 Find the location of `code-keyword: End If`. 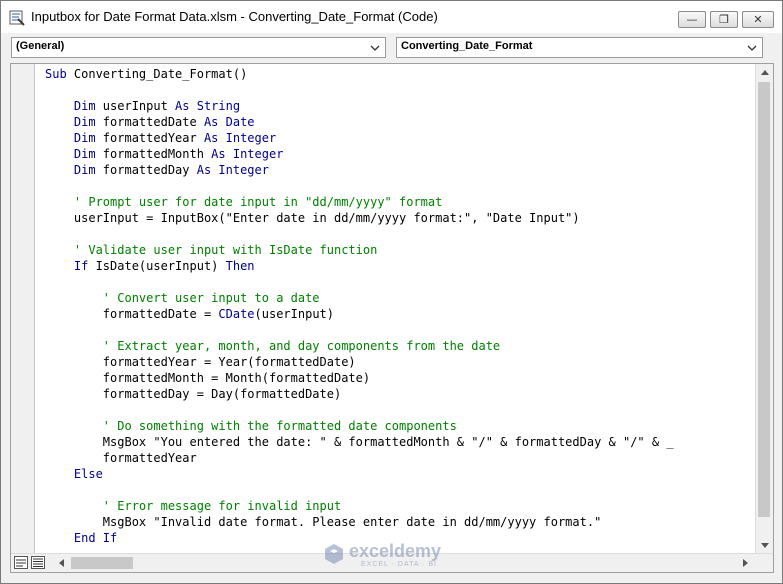

code-keyword: End If is located at coordinates (81, 538).